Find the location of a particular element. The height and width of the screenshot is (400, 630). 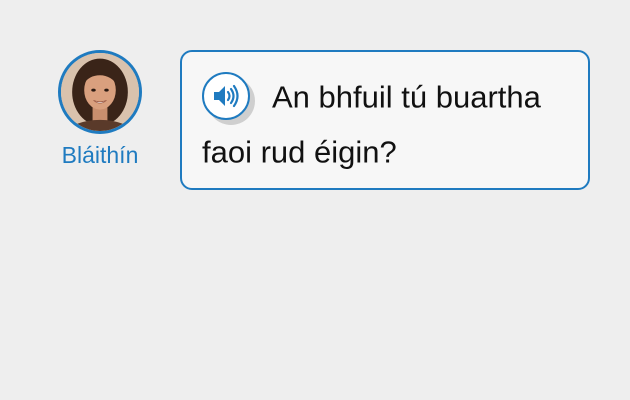

avatar is located at coordinates (100, 92).